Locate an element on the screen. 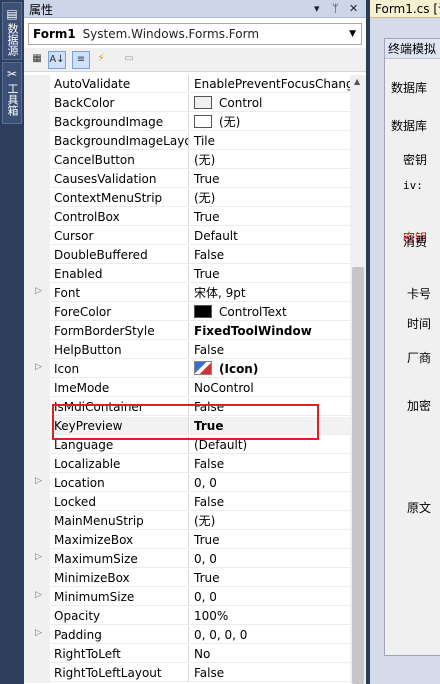  property-value: 宋体, 9pt is located at coordinates (270, 293).